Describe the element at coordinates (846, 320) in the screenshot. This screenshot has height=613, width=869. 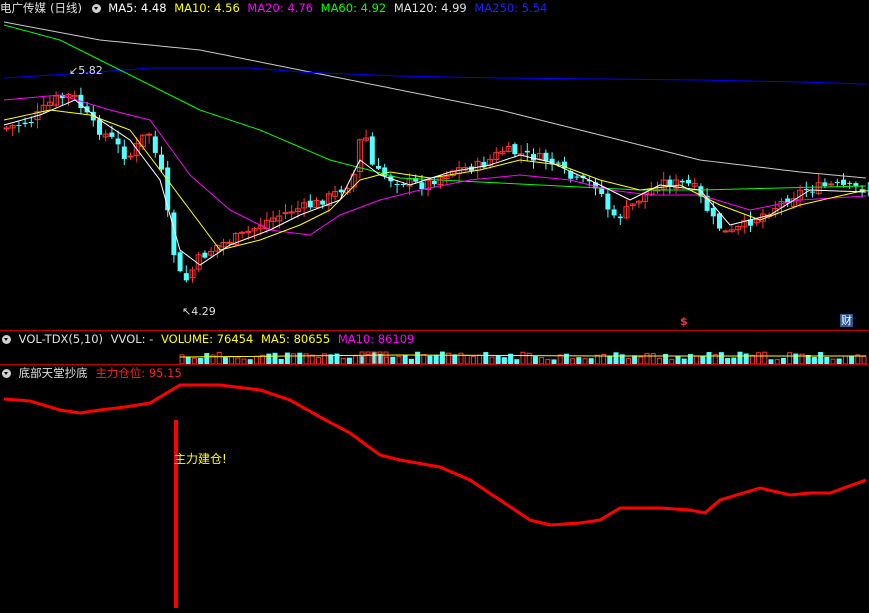
I see `cai-marker: 财` at that location.